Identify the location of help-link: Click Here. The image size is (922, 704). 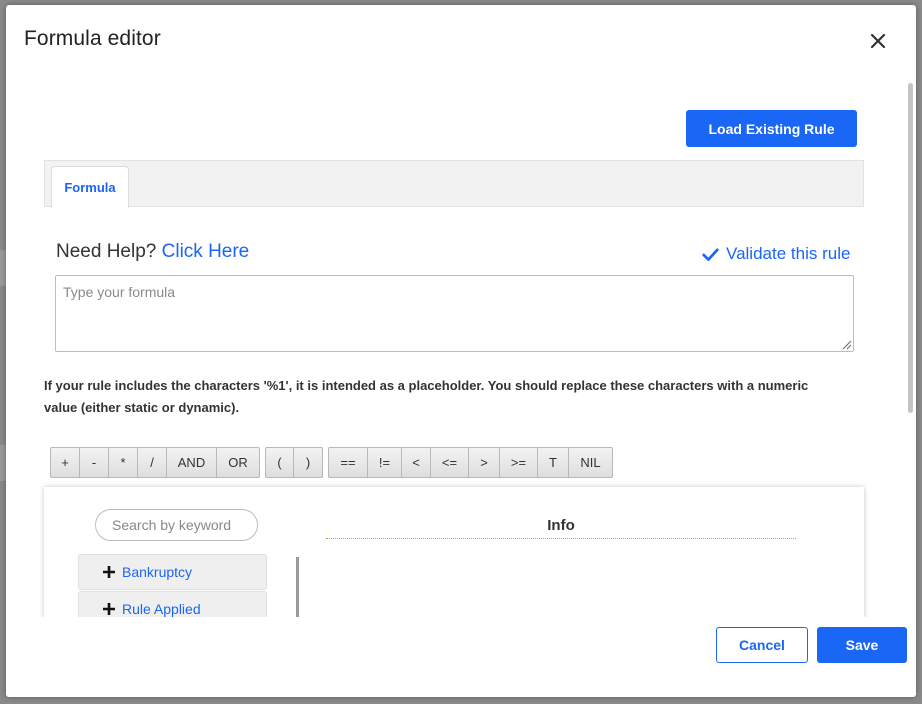
(206, 251).